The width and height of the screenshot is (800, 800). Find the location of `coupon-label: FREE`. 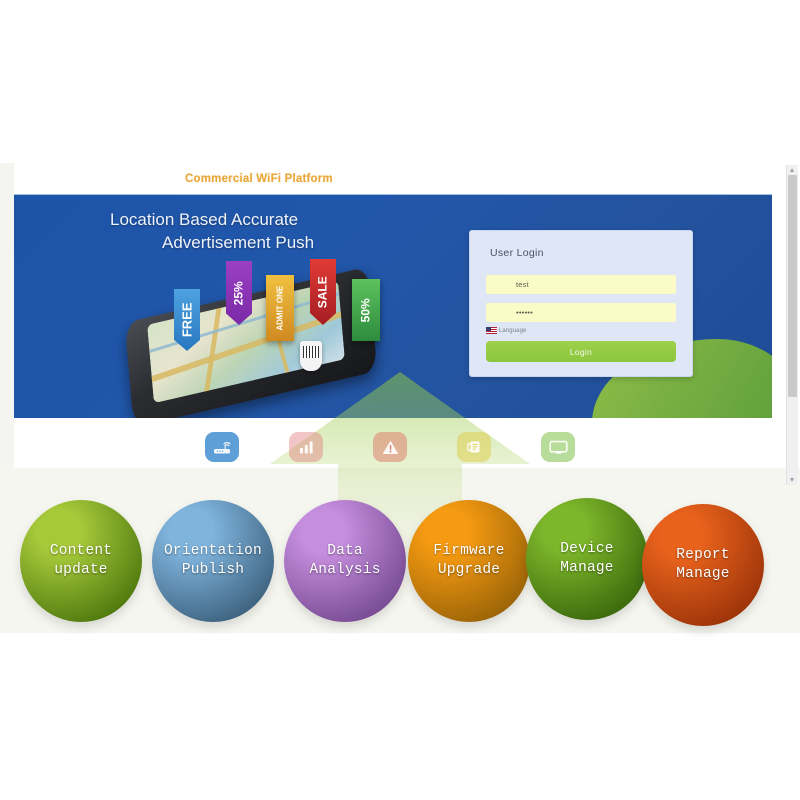

coupon-label: FREE is located at coordinates (187, 320).